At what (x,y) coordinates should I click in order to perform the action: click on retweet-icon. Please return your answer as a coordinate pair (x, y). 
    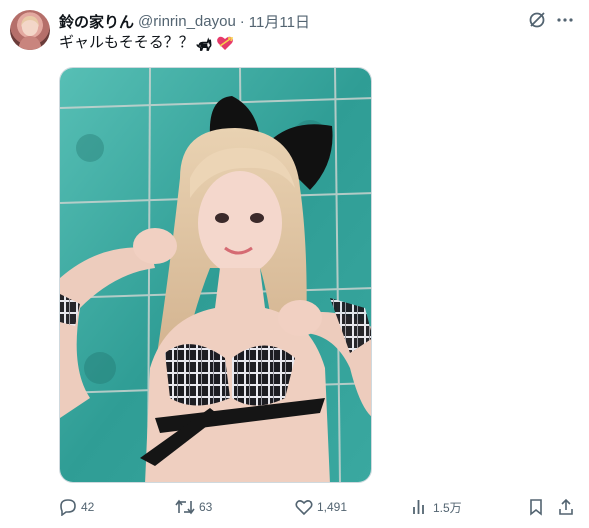
    Looking at the image, I should click on (185, 507).